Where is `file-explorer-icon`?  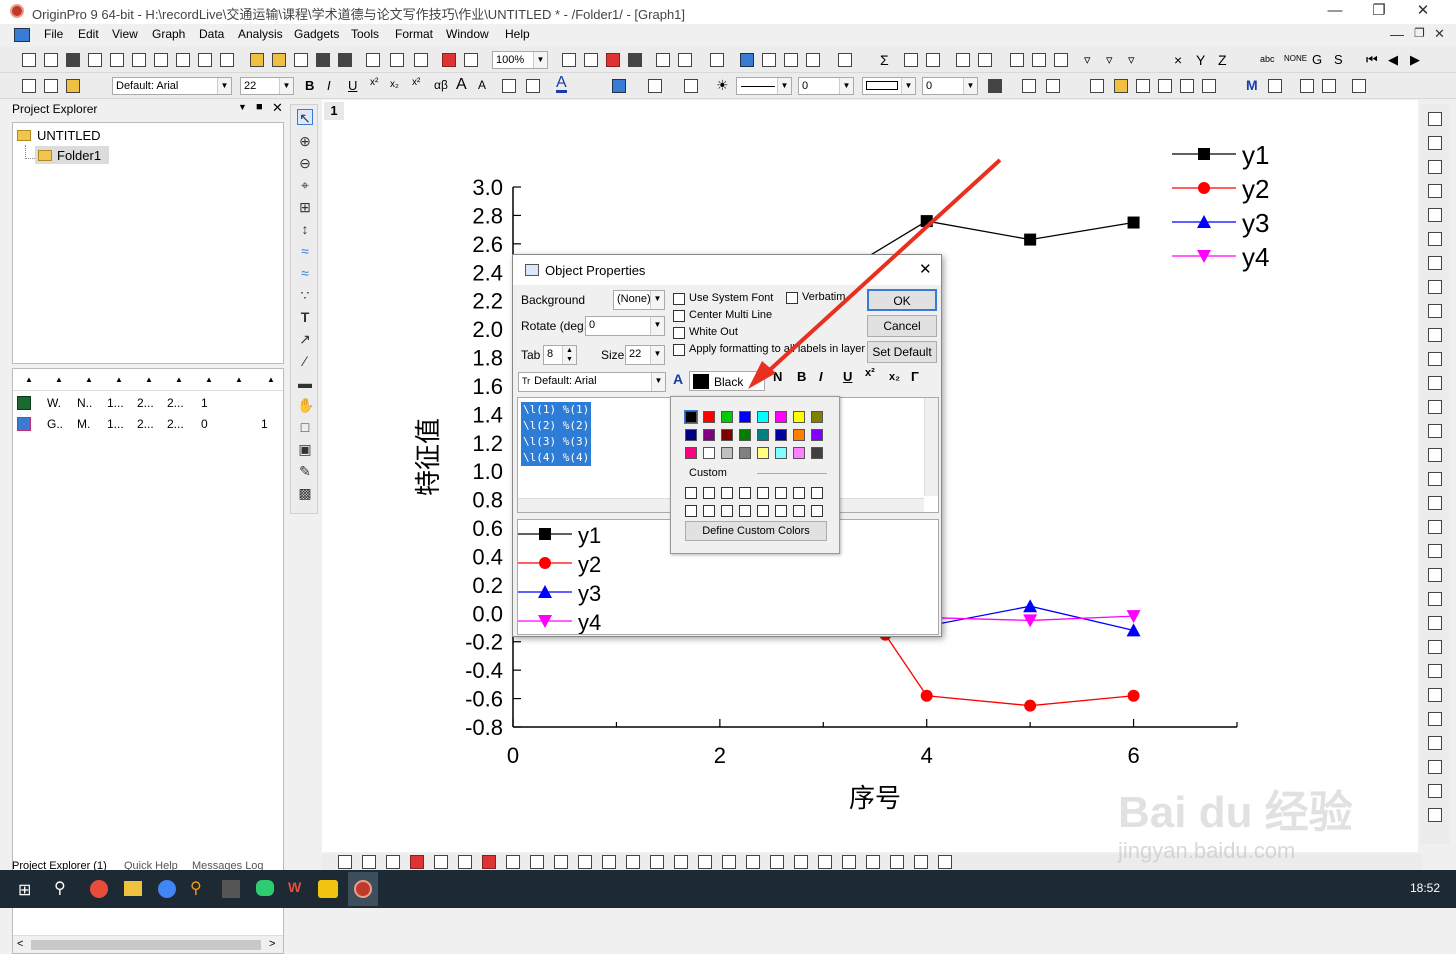
file-explorer-icon is located at coordinates (133, 888).